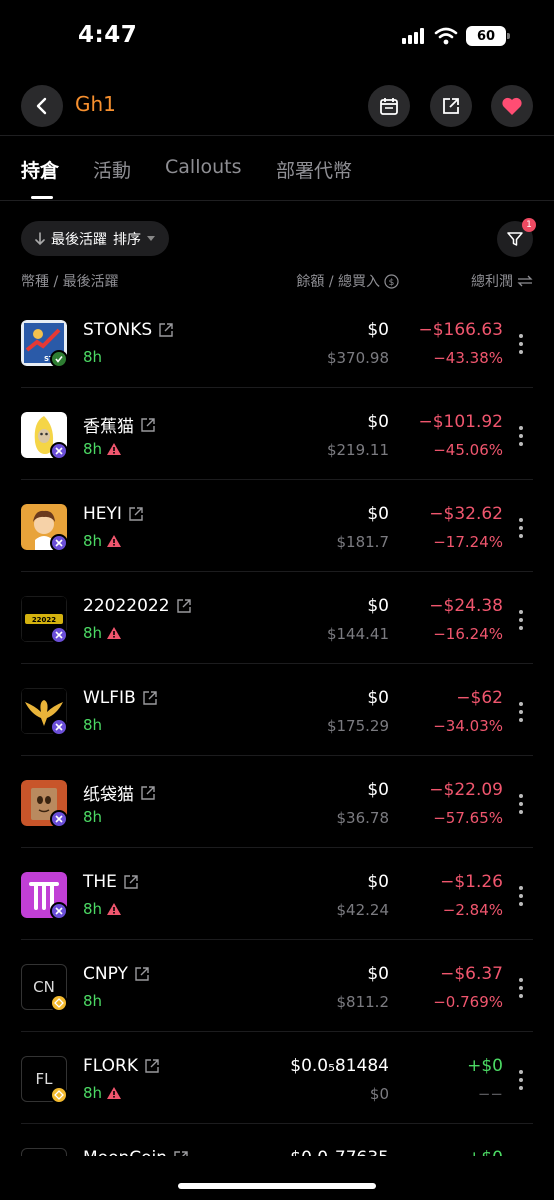 The image size is (554, 1200). Describe the element at coordinates (512, 106) in the screenshot. I see `favorite-button` at that location.